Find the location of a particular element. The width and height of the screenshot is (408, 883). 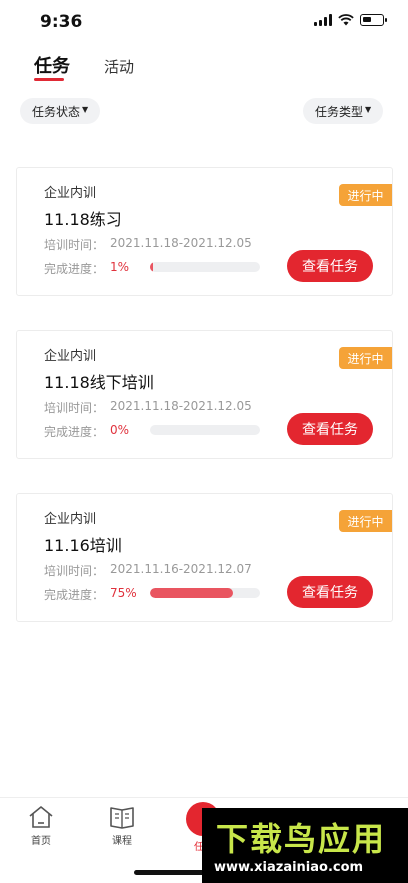

home-icon is located at coordinates (41, 817).